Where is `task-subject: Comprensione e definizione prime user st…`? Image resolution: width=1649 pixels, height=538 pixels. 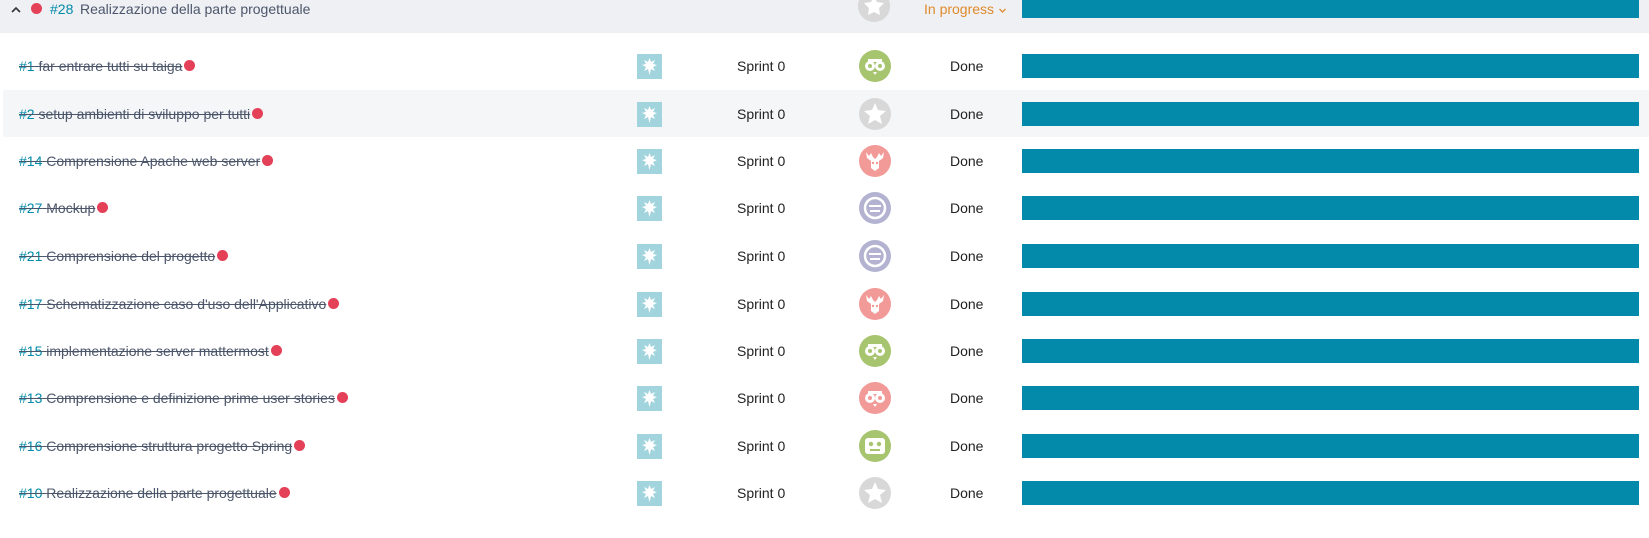 task-subject: Comprensione e definizione prime user st… is located at coordinates (190, 398).